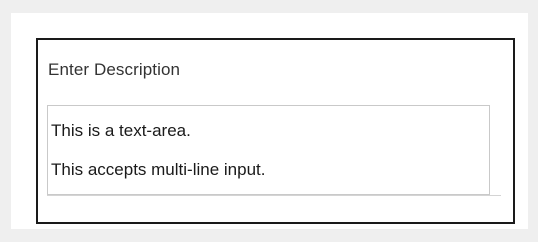 Image resolution: width=538 pixels, height=242 pixels. Describe the element at coordinates (274, 195) in the screenshot. I see `textarea-underline` at that location.